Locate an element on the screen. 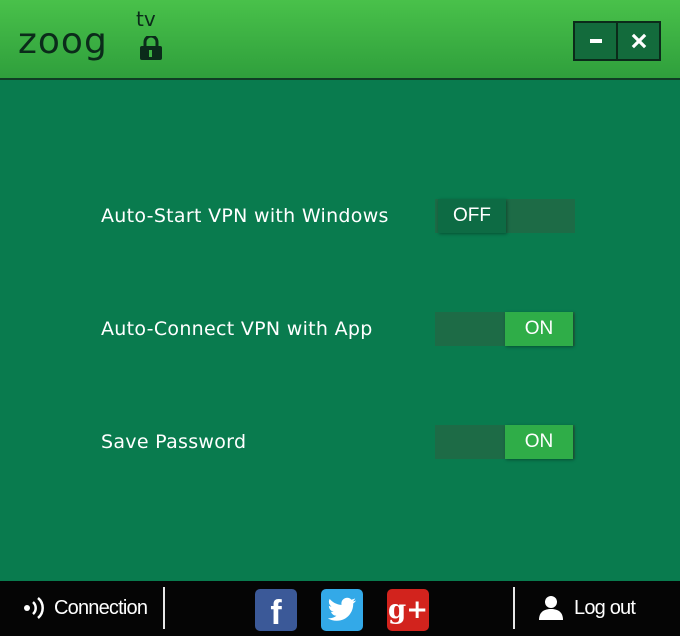 The width and height of the screenshot is (680, 636). auto-start-toggle: OFF is located at coordinates (505, 216).